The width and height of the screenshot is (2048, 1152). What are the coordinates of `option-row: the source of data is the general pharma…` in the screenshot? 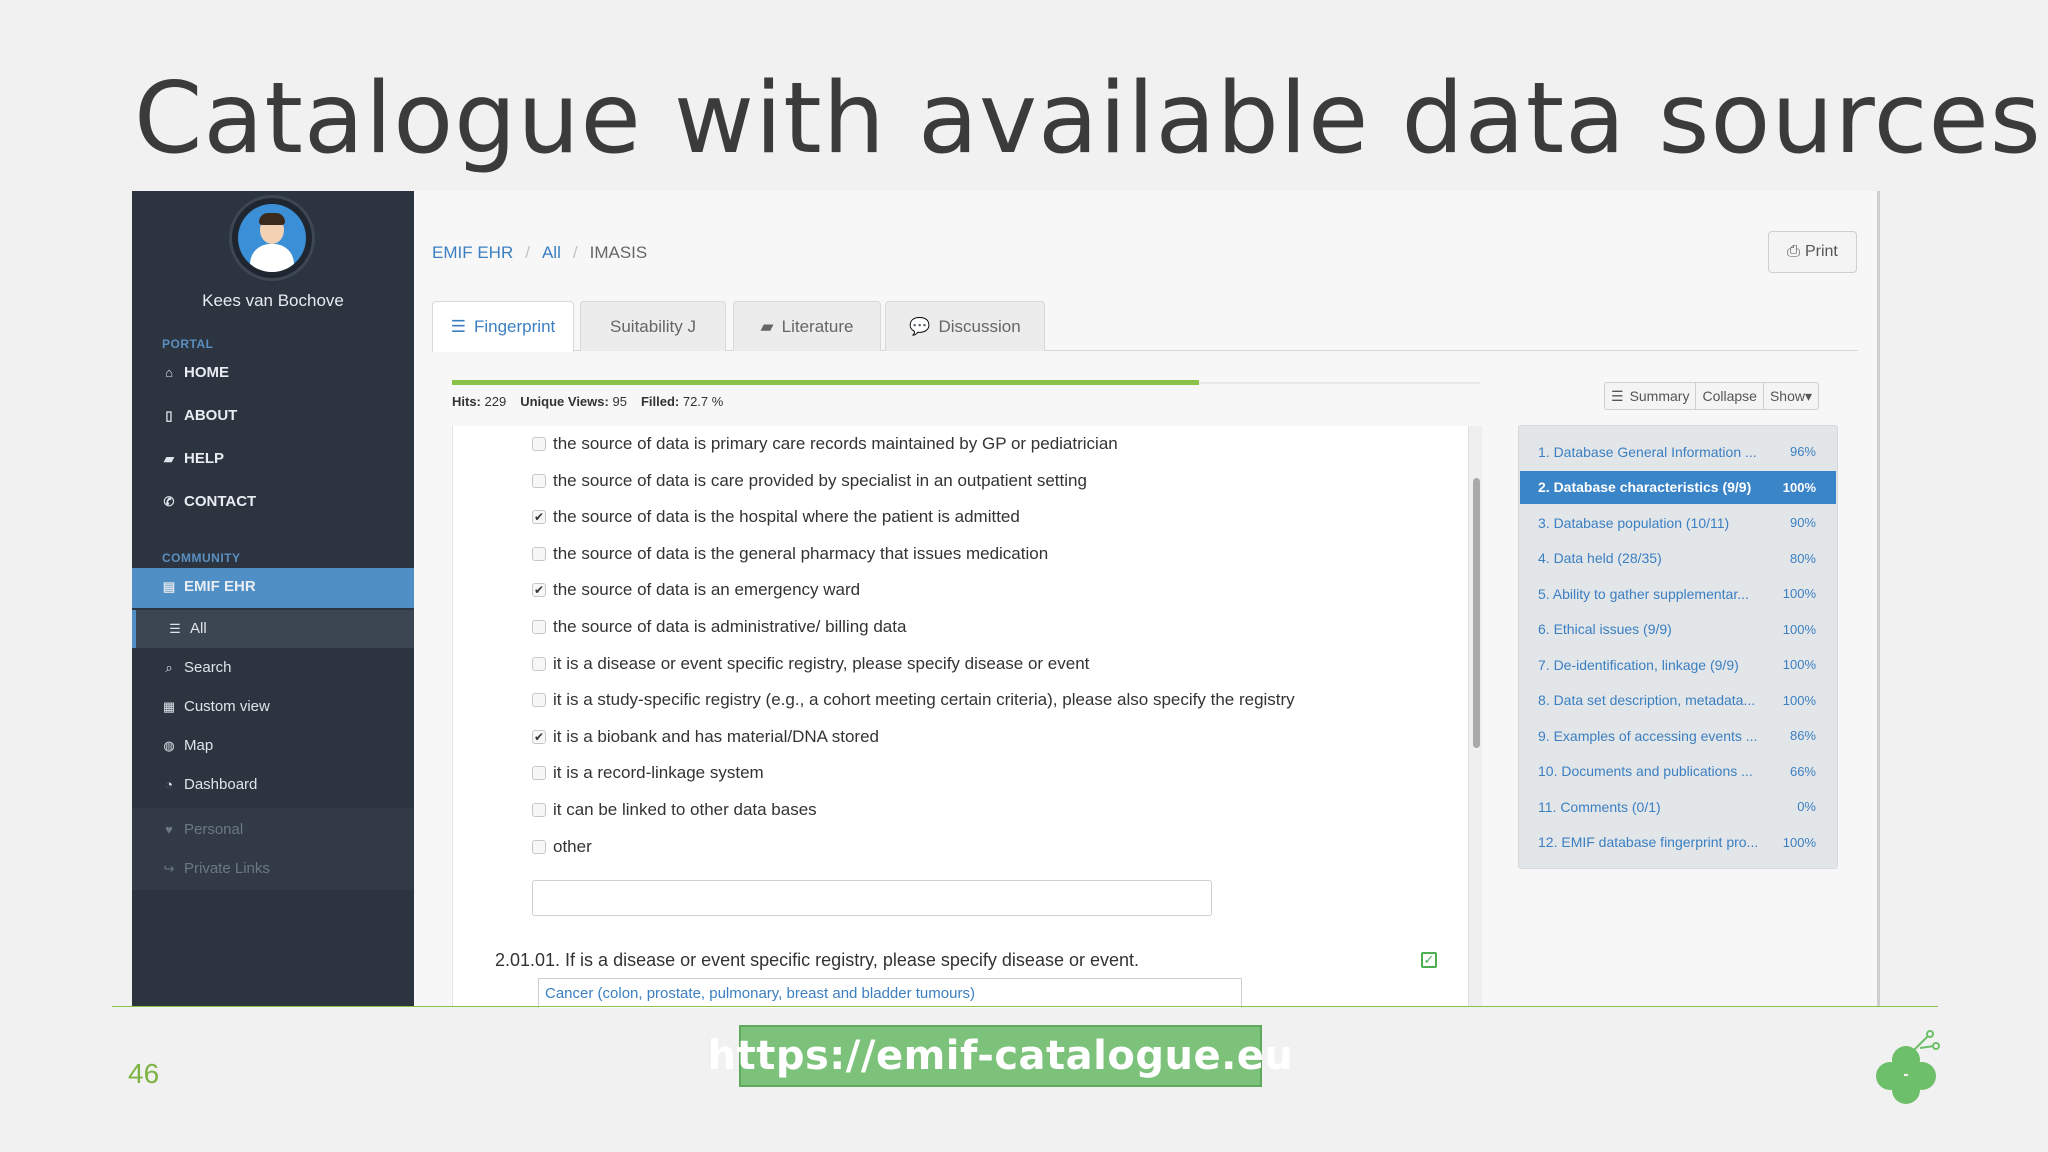 It's located at (790, 554).